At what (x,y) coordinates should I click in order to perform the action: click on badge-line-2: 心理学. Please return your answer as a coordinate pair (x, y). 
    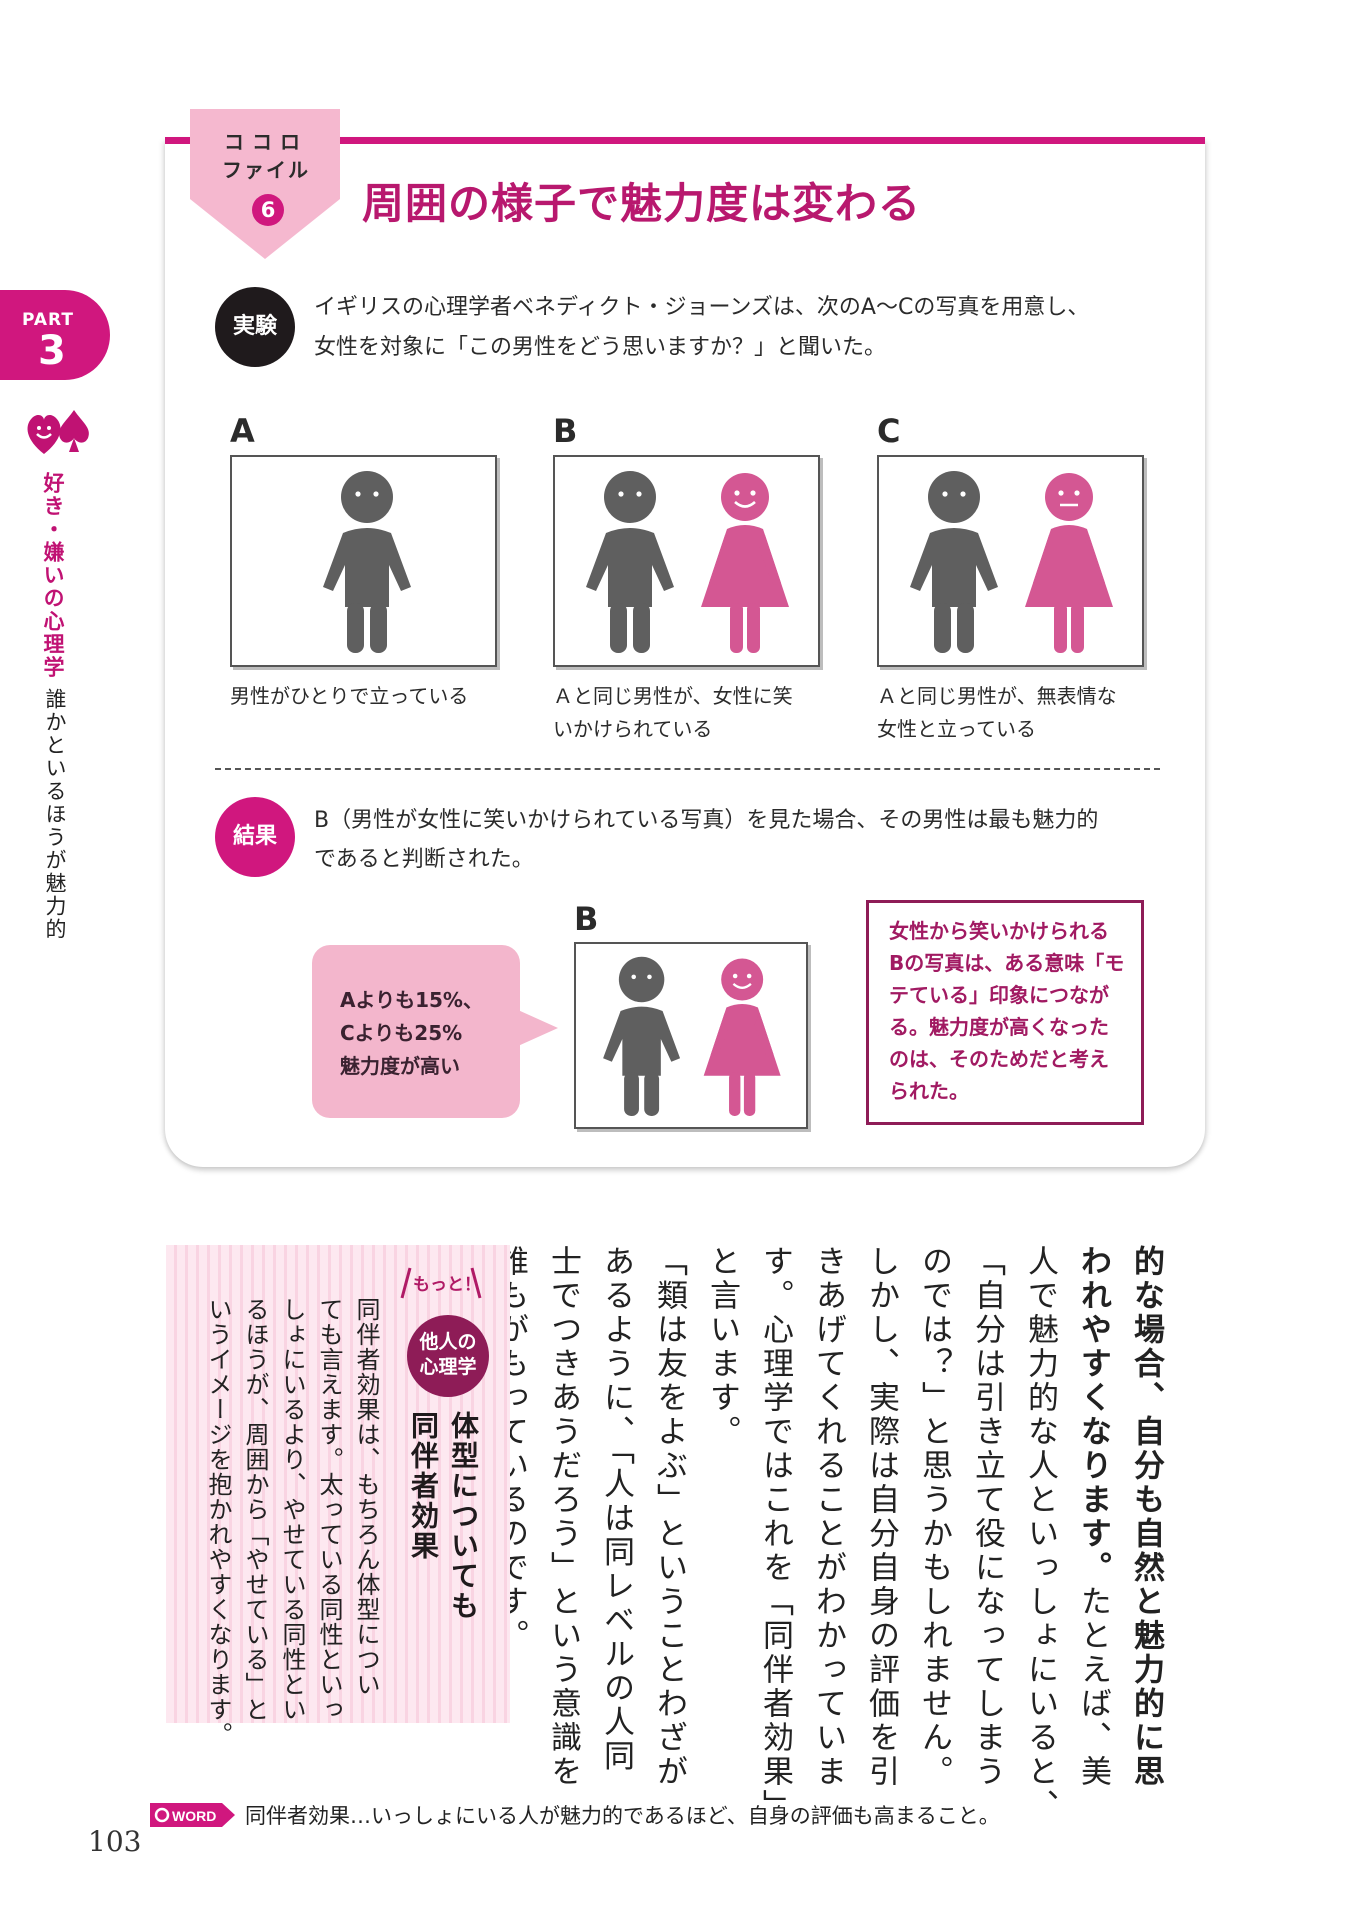
    Looking at the image, I should click on (448, 1367).